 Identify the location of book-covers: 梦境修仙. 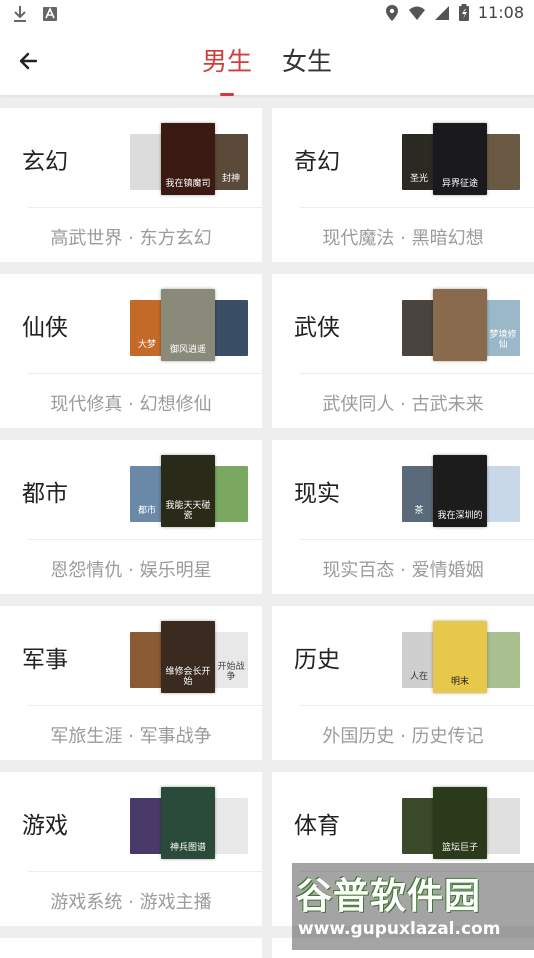
(461, 325).